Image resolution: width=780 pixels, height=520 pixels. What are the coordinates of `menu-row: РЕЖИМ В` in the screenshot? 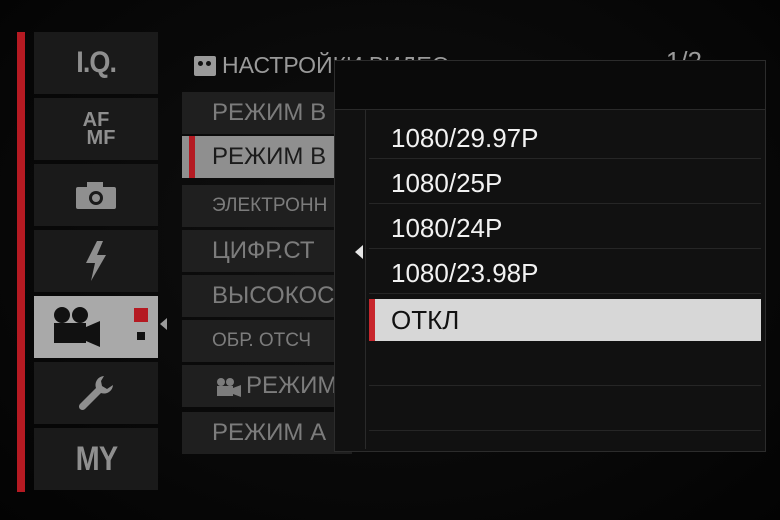 It's located at (267, 113).